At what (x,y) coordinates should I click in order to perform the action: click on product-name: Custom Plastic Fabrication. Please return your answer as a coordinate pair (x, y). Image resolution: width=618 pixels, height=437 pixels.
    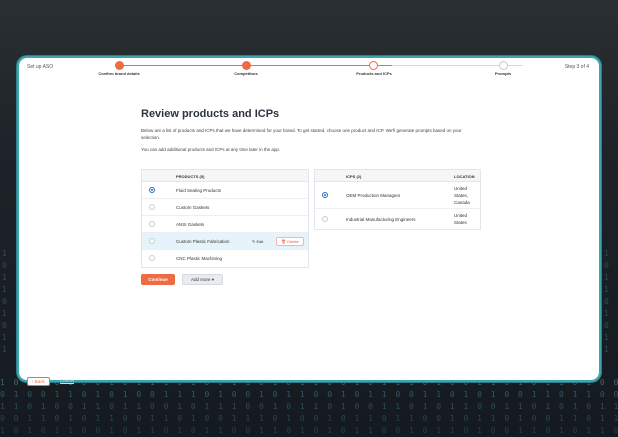
    Looking at the image, I should click on (203, 241).